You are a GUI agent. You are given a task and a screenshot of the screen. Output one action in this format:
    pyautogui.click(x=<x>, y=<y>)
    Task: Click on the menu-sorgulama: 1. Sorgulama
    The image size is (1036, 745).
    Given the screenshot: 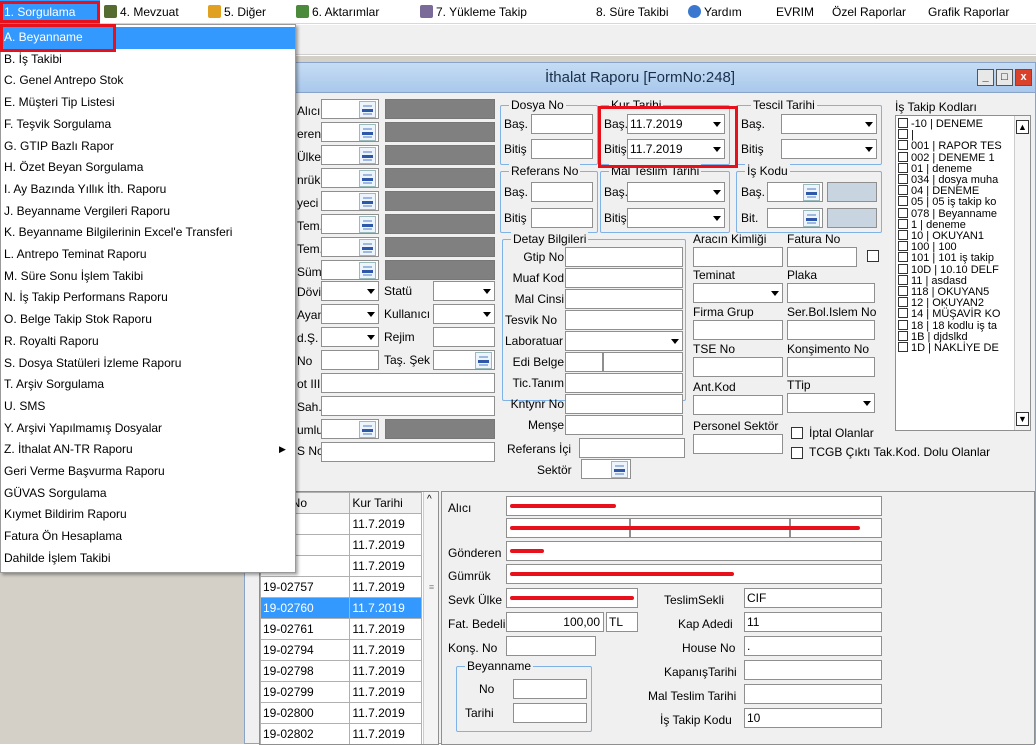 What is the action you would take?
    pyautogui.click(x=50, y=12)
    